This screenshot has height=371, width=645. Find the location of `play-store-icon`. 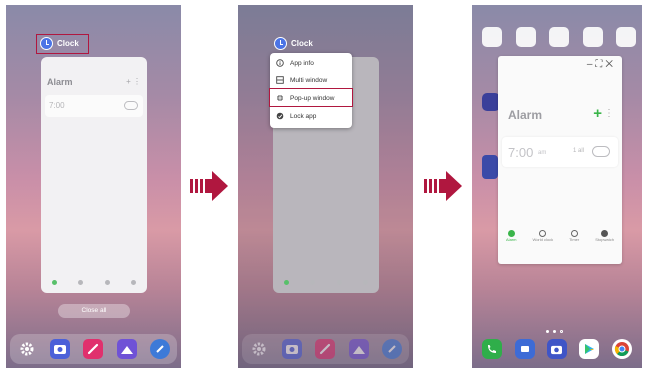

play-store-icon is located at coordinates (589, 349).